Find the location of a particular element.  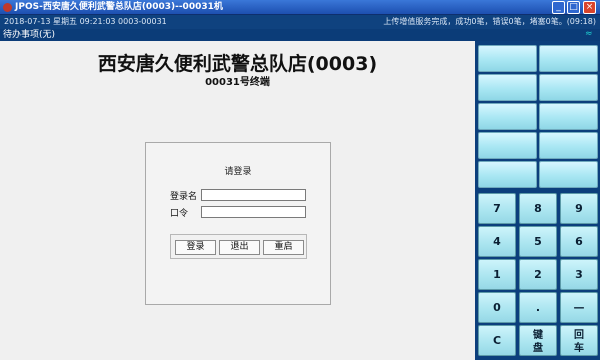

key-5: 5 is located at coordinates (538, 241).